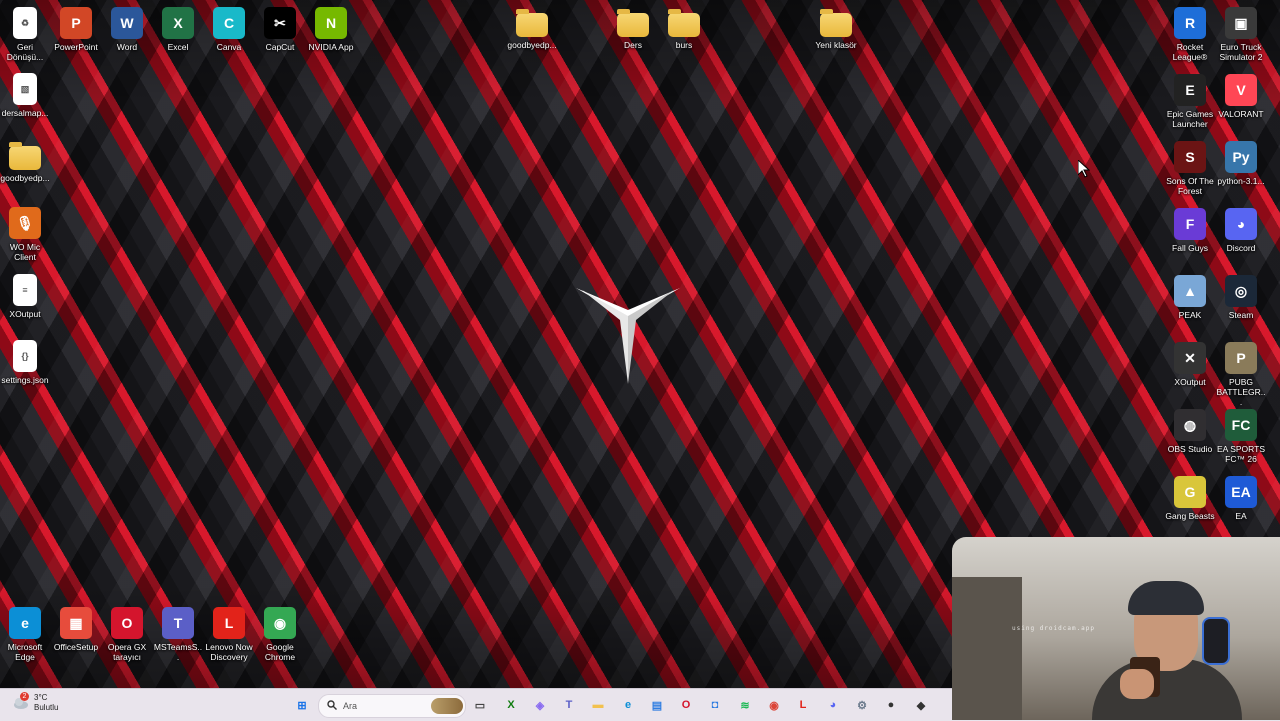  What do you see at coordinates (1116, 628) in the screenshot?
I see `webcam-overlay: using droidcam.app` at bounding box center [1116, 628].